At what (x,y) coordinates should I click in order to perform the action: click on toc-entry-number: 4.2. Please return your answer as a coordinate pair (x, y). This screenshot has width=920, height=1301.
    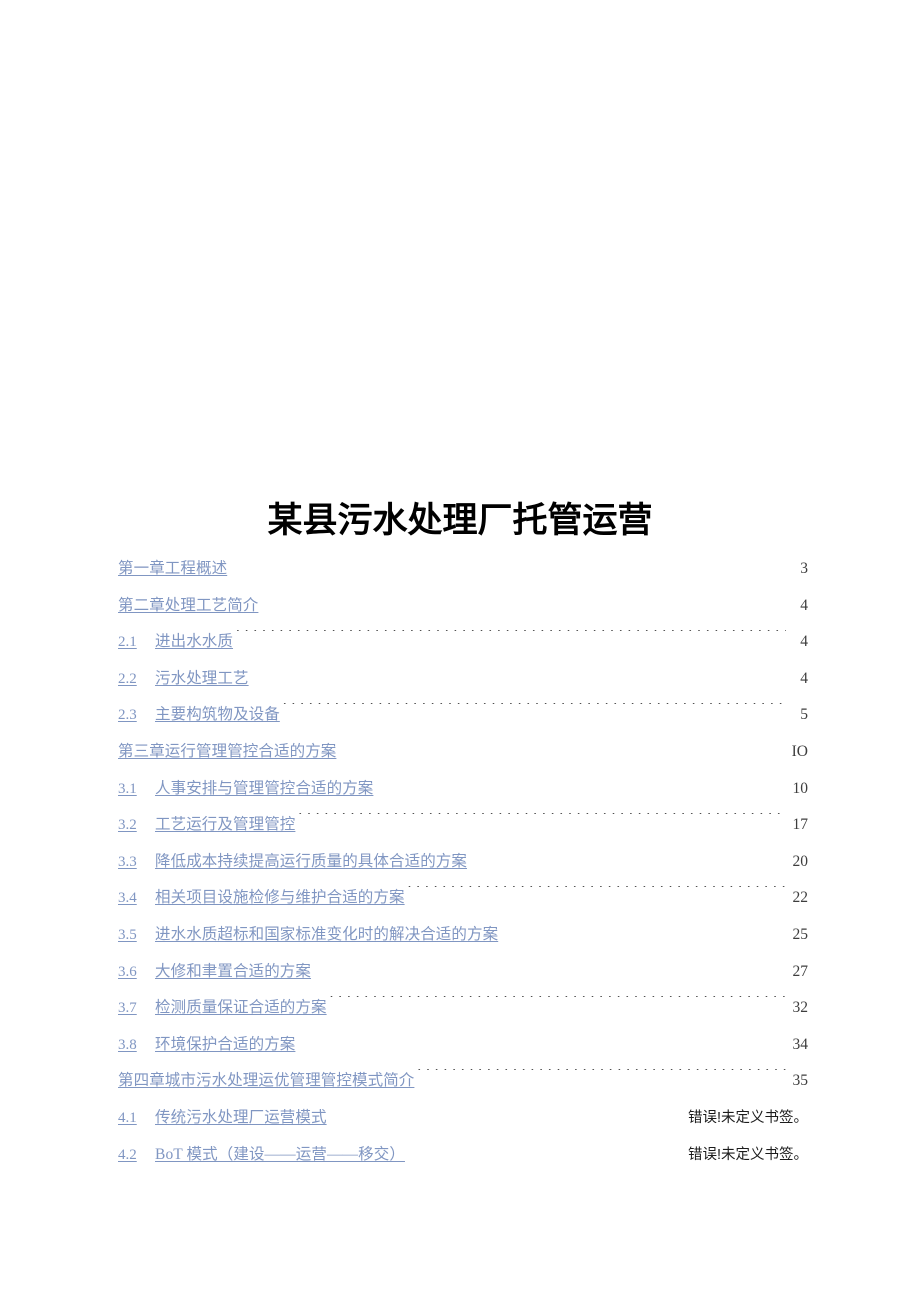
    Looking at the image, I should click on (136, 1155).